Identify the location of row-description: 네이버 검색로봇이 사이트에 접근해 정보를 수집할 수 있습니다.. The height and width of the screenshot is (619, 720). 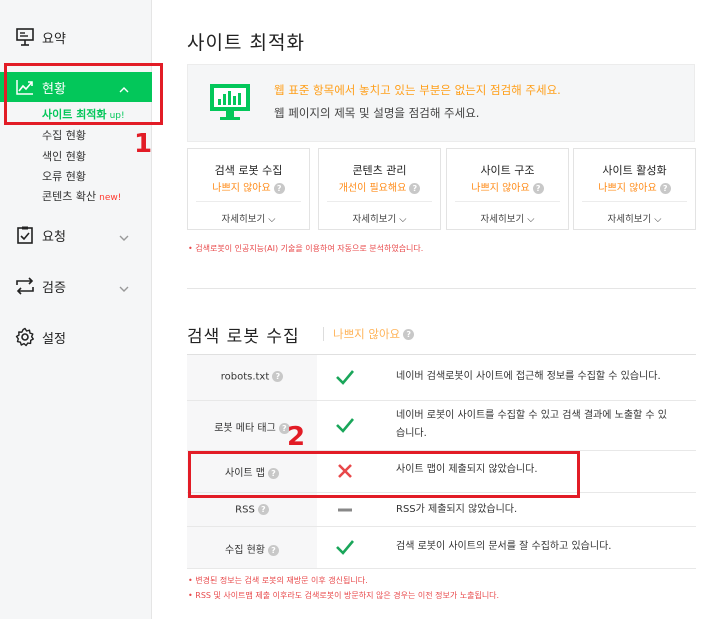
(528, 376).